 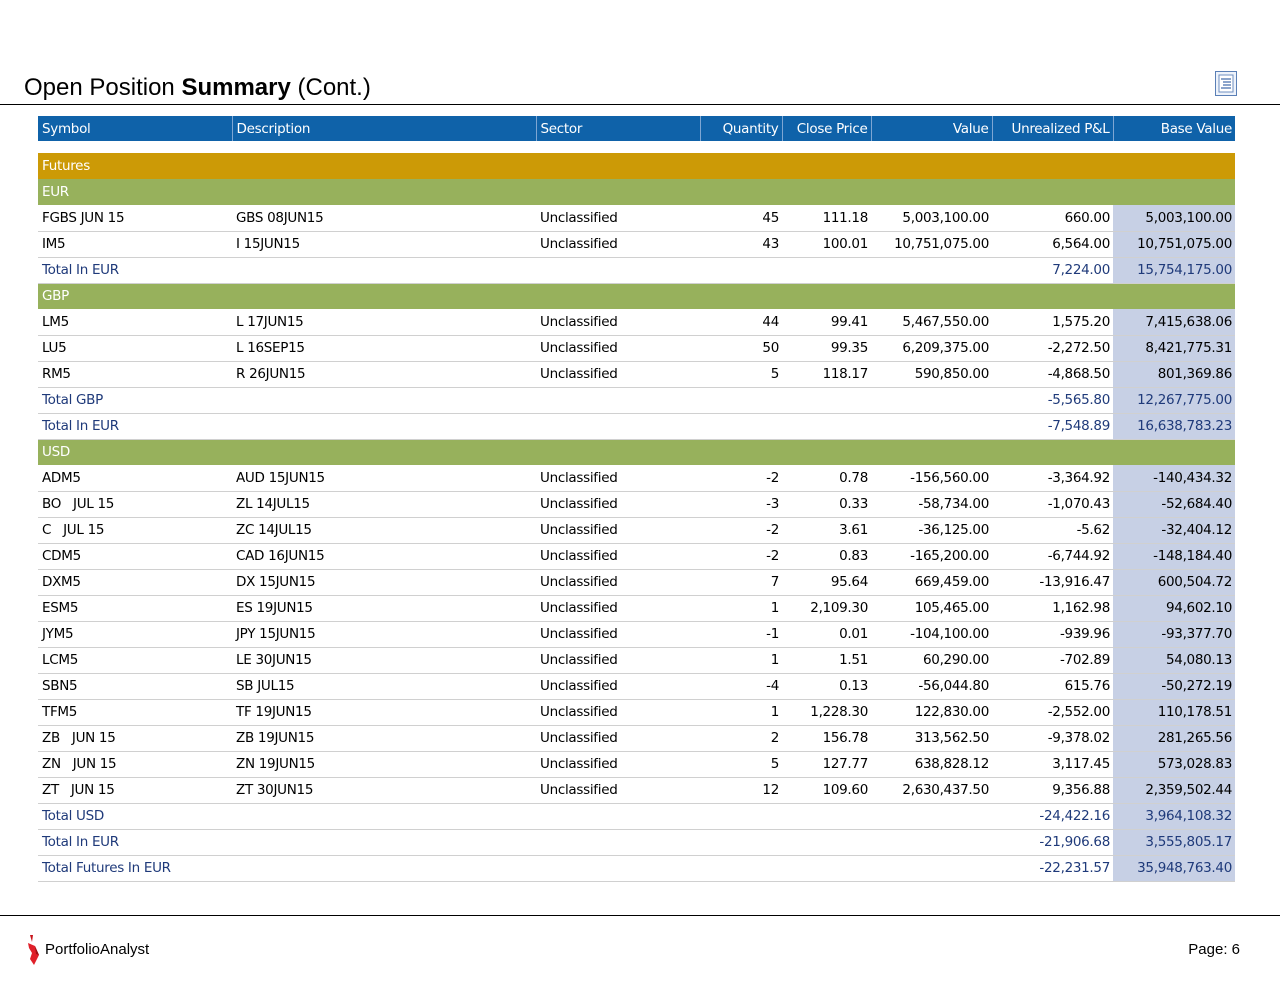 I want to click on total-row: Total GBP -5,565.80 12,267,775.00, so click(x=636, y=400).